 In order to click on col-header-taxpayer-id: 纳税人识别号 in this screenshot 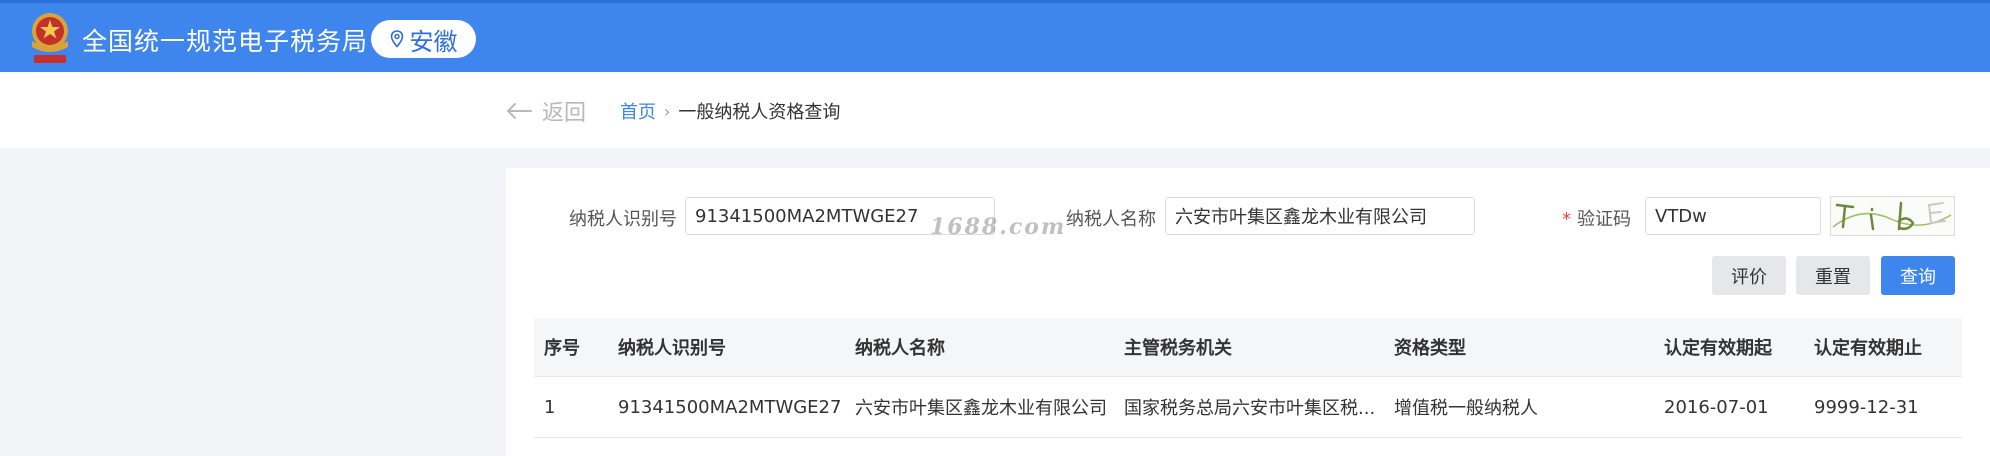, I will do `click(672, 348)`.